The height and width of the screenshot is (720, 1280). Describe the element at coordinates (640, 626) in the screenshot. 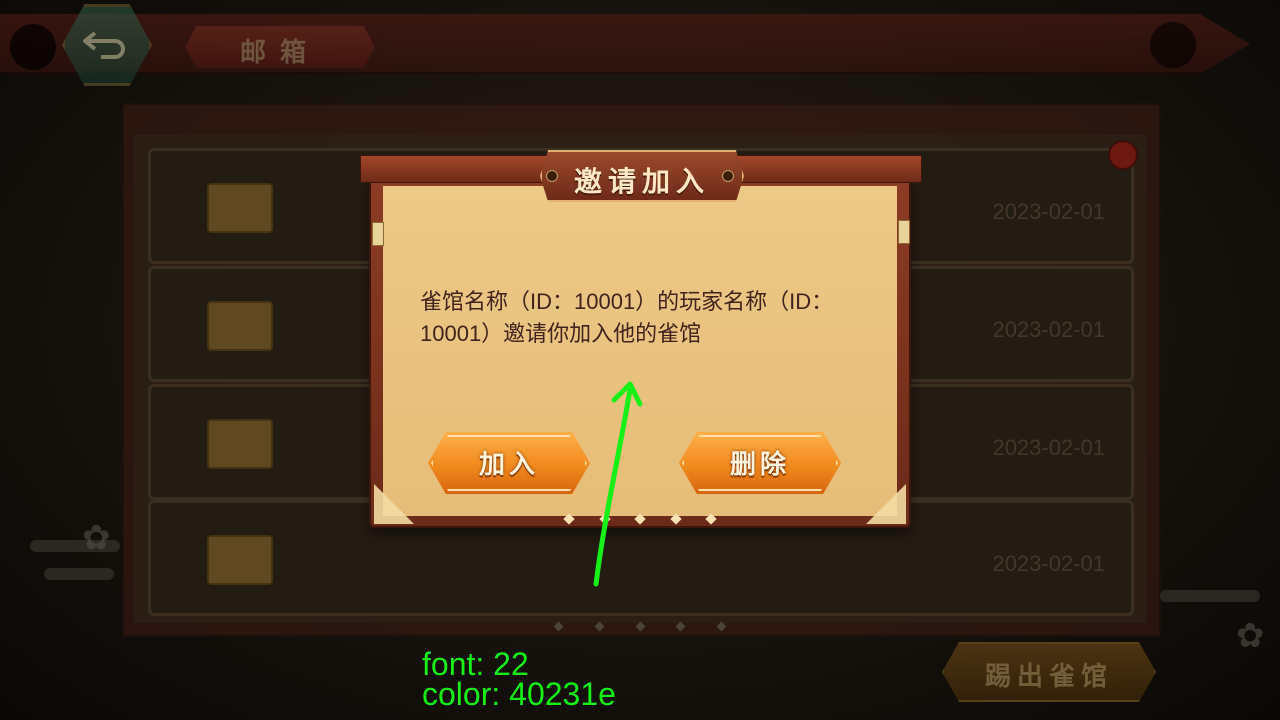

I see `panel-bottom-ornament` at that location.